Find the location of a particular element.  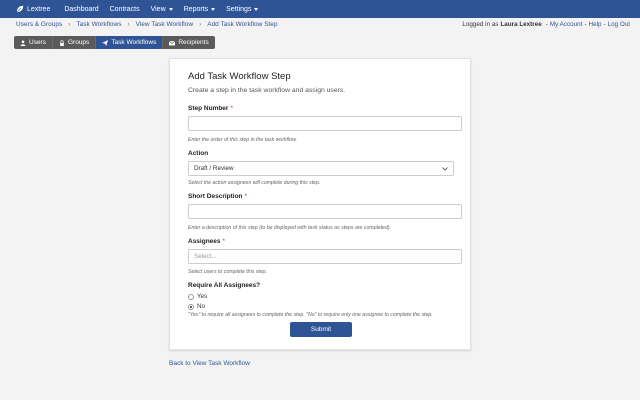

brand-logo: Lextree is located at coordinates (33, 9).